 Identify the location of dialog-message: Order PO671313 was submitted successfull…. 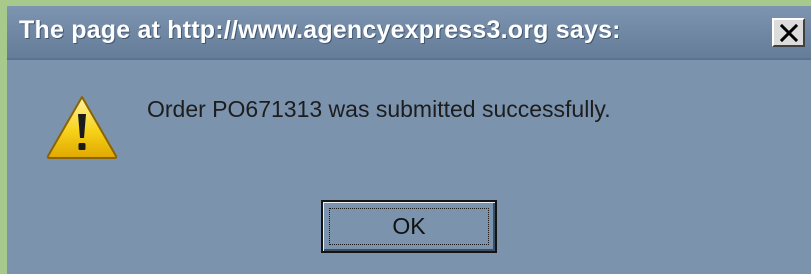
(379, 109).